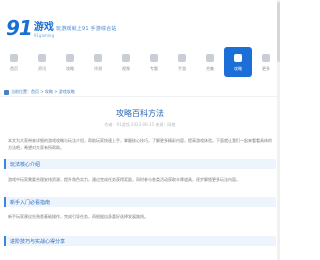 Image resolution: width=320 pixels, height=260 pixels. I want to click on nav-item-strategy-active: 攻略, so click(238, 62).